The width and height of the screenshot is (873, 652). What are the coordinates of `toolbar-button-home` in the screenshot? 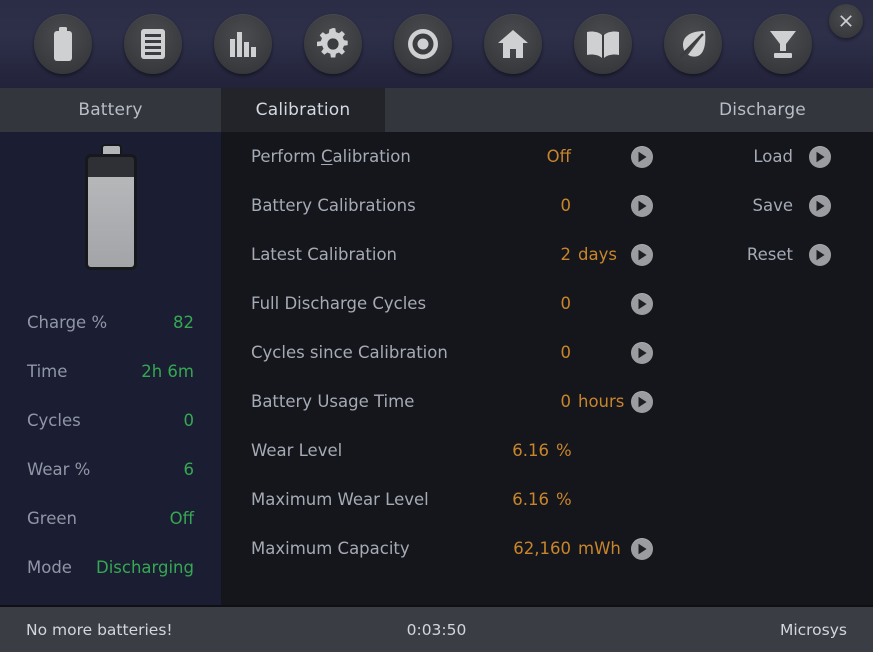 It's located at (513, 44).